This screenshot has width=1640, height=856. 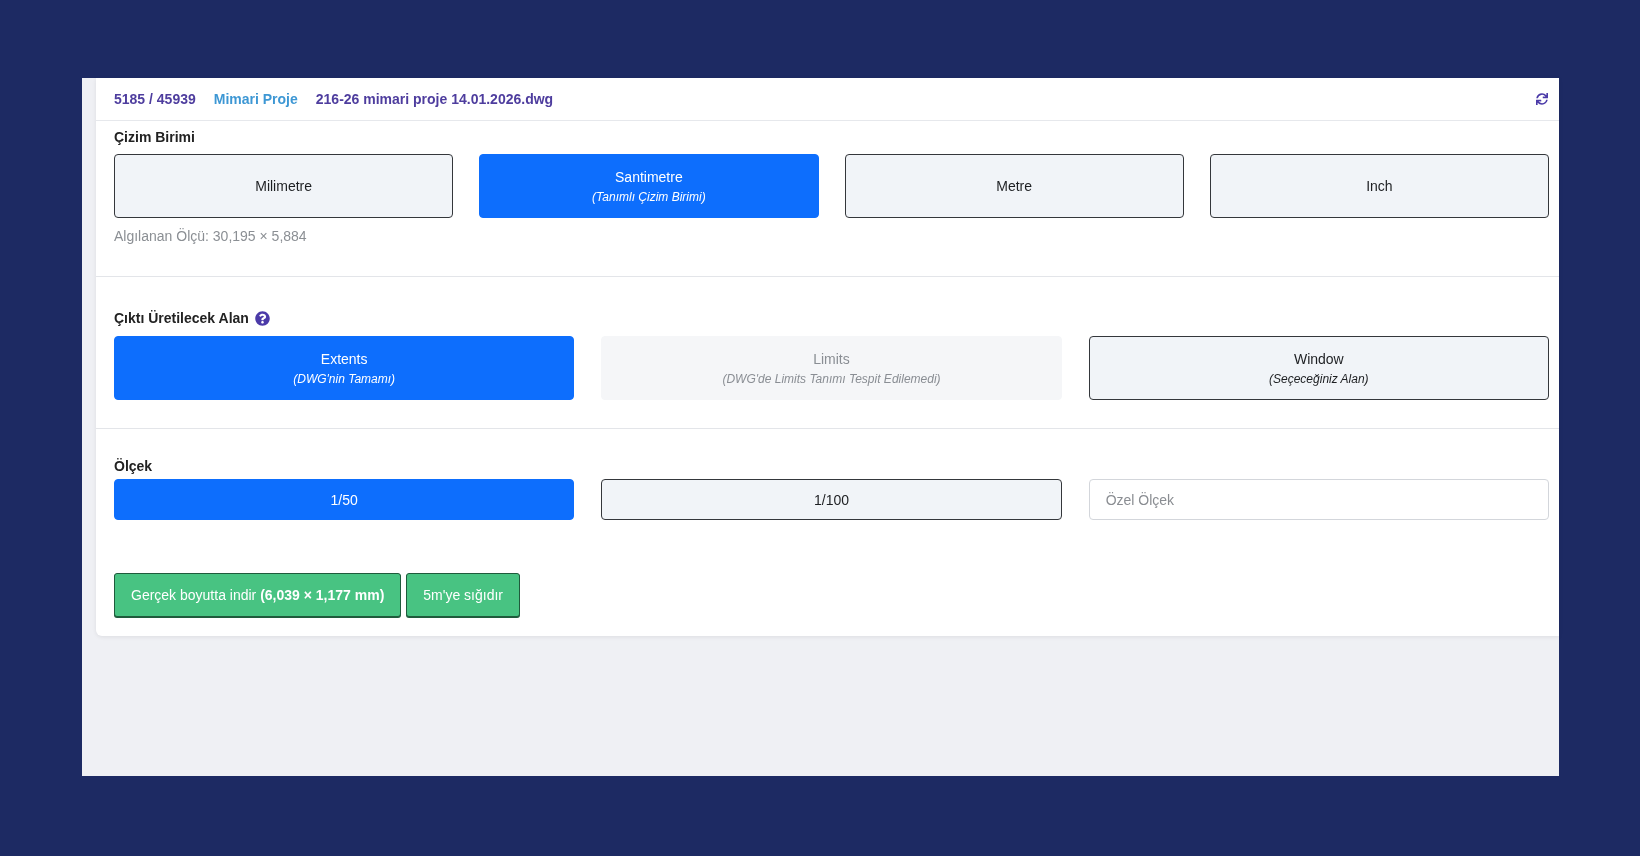 What do you see at coordinates (1318, 368) in the screenshot?
I see `area-option-button: Window (Seçeceğiniz Alan)` at bounding box center [1318, 368].